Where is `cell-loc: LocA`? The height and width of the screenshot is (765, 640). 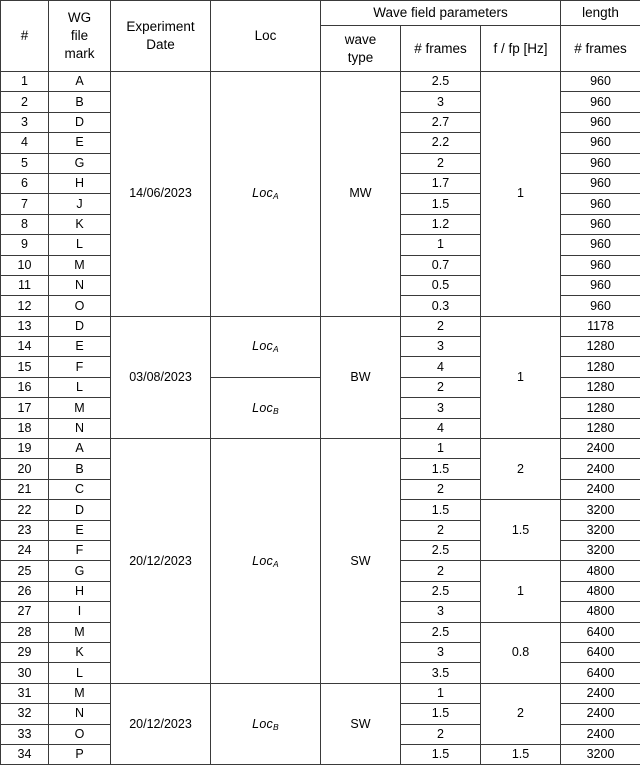 cell-loc: LocA is located at coordinates (266, 561).